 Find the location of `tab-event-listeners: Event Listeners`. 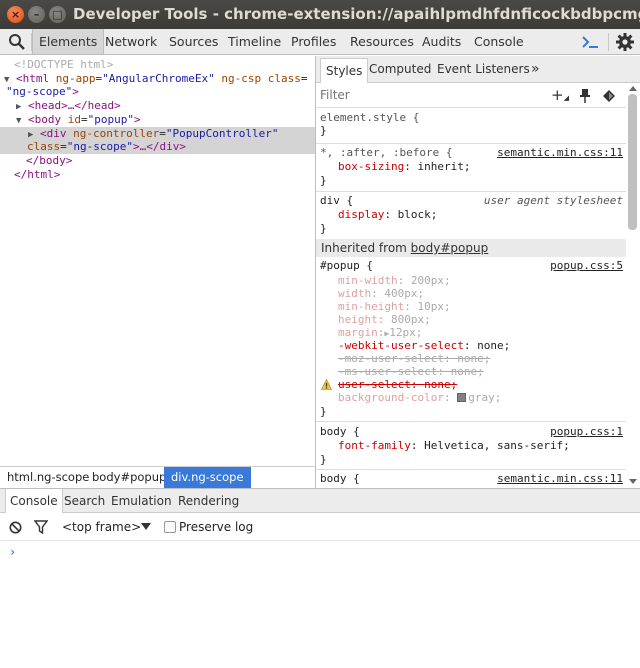

tab-event-listeners: Event Listeners is located at coordinates (483, 69).